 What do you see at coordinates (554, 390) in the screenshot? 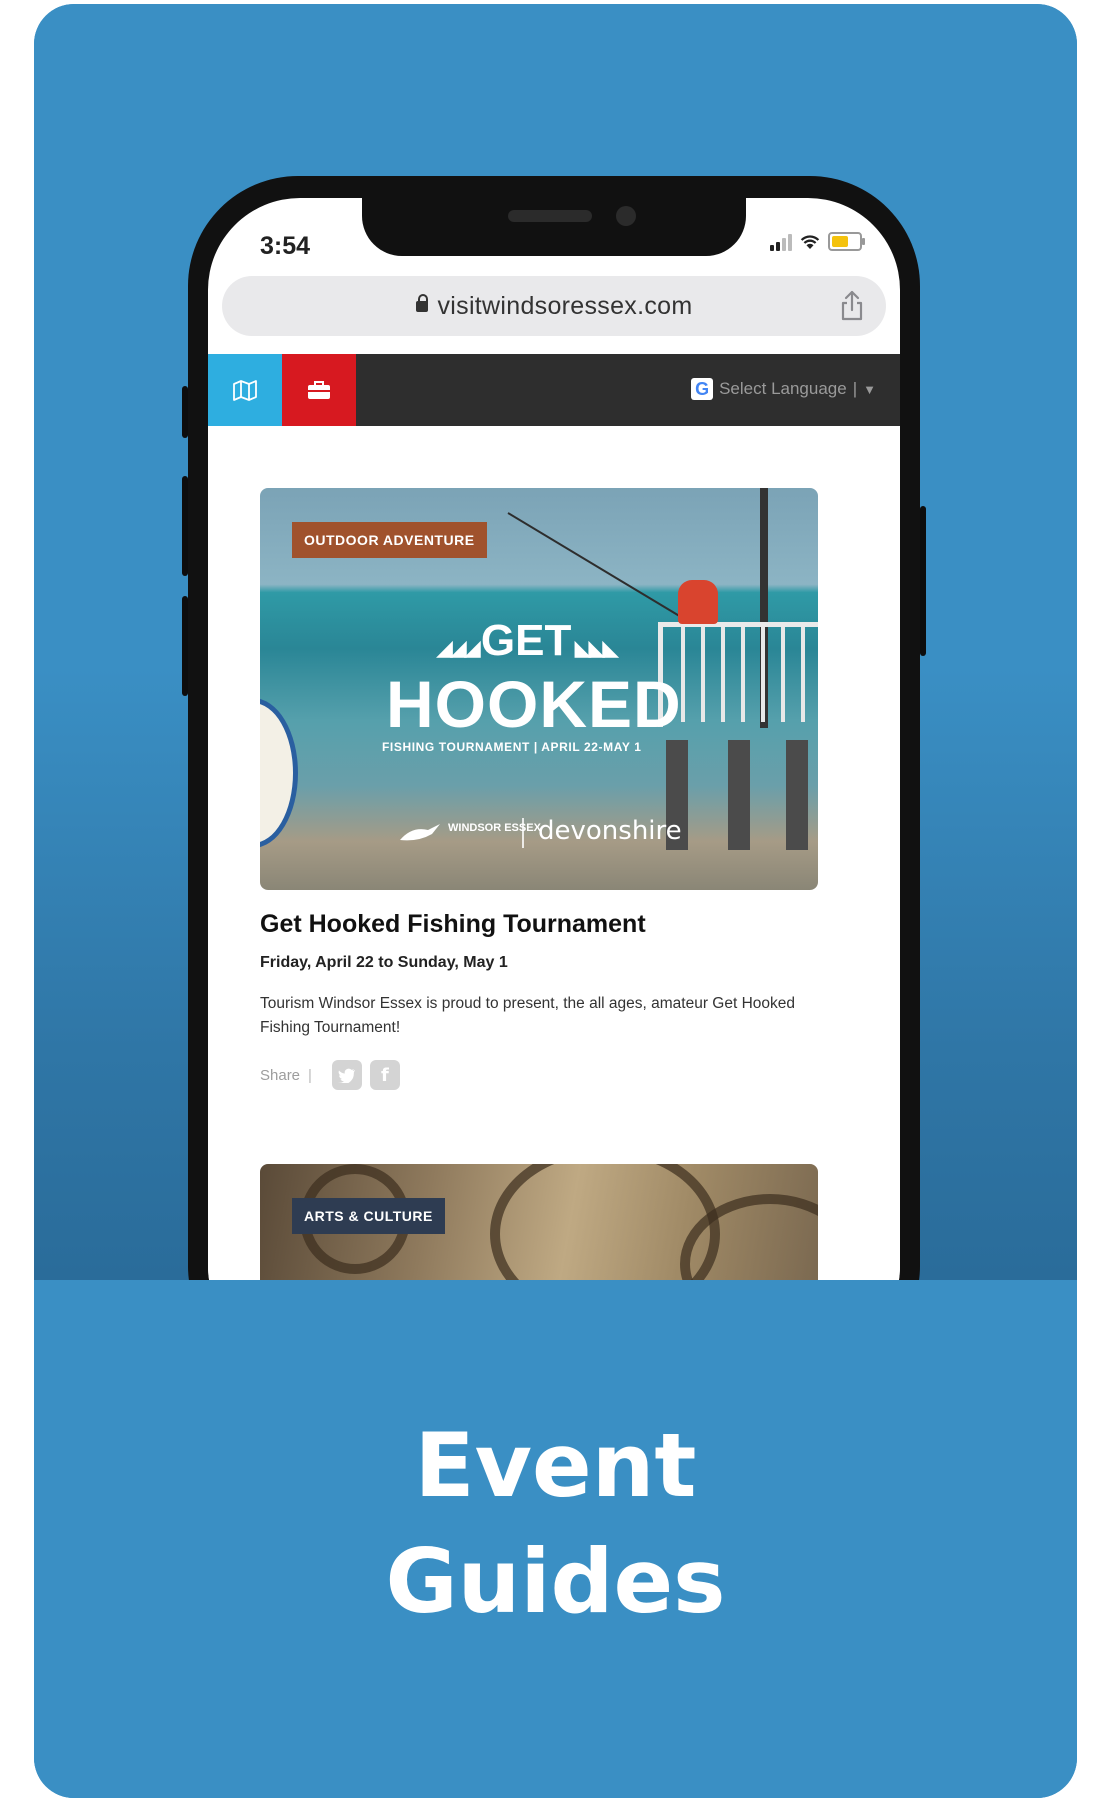
I see `site-navbar: G Select Language | ▼` at bounding box center [554, 390].